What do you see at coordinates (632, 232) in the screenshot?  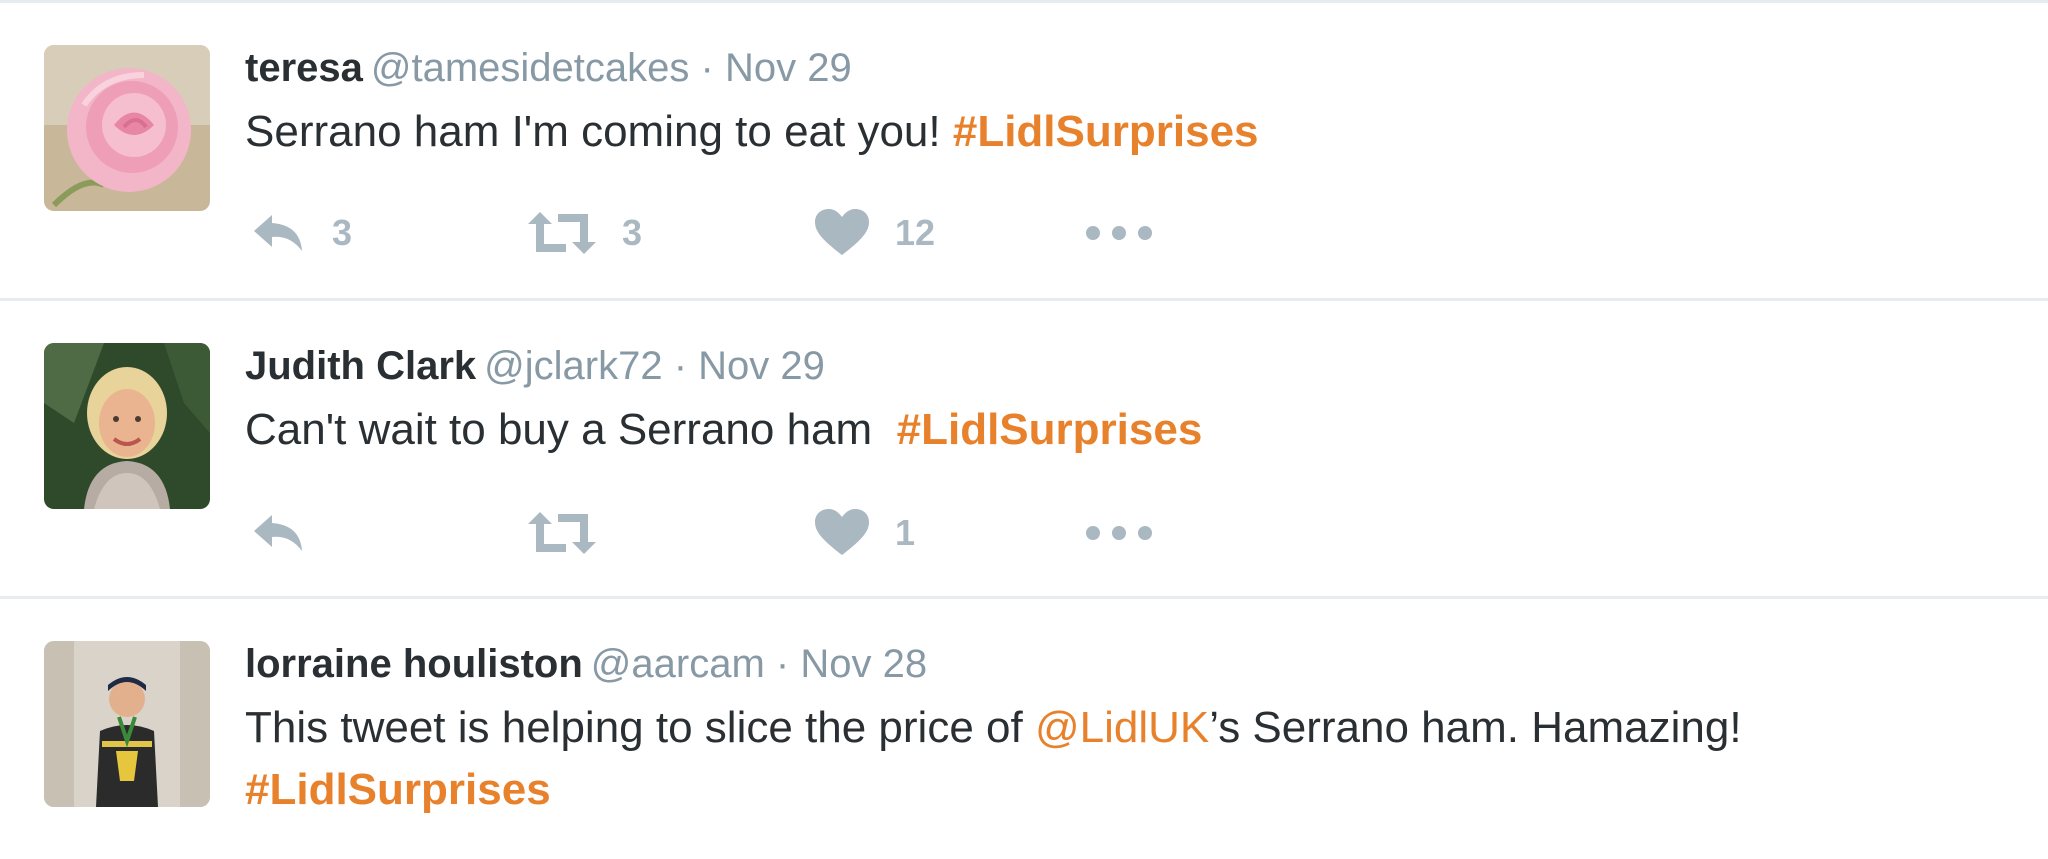 I see `retweet-count: 3` at bounding box center [632, 232].